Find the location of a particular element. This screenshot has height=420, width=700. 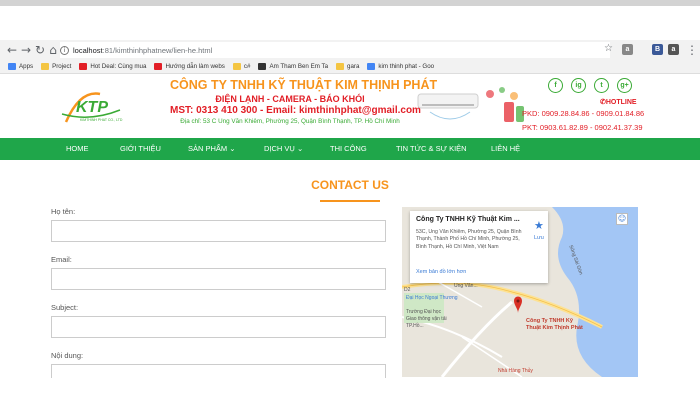

school-label: Đại Học Ngoại Thương is located at coordinates (432, 298).